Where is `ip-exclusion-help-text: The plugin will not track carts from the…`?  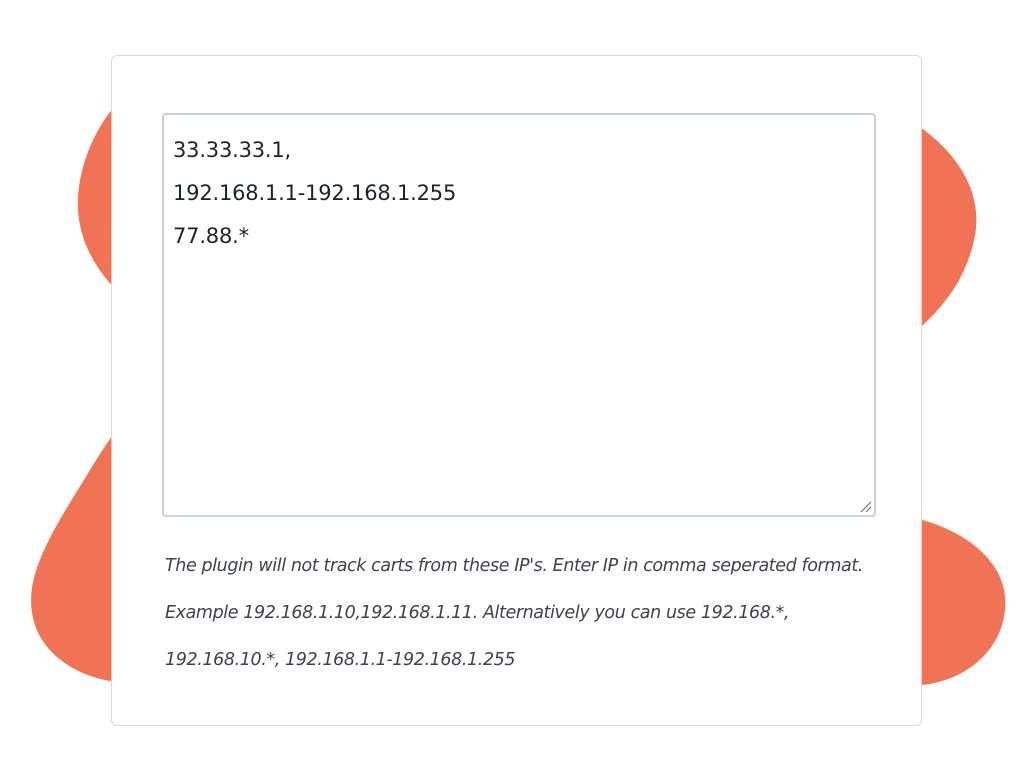 ip-exclusion-help-text: The plugin will not track carts from the… is located at coordinates (514, 613).